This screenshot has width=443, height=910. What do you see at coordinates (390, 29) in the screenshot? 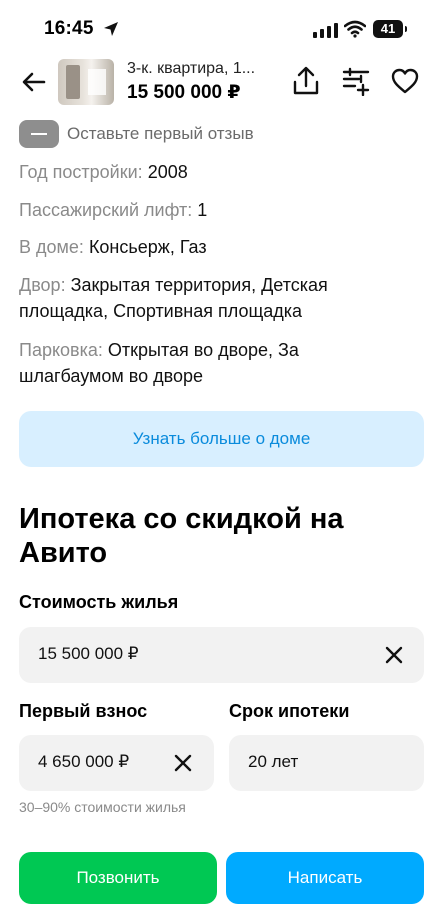
I see `battery-icon: 41` at bounding box center [390, 29].